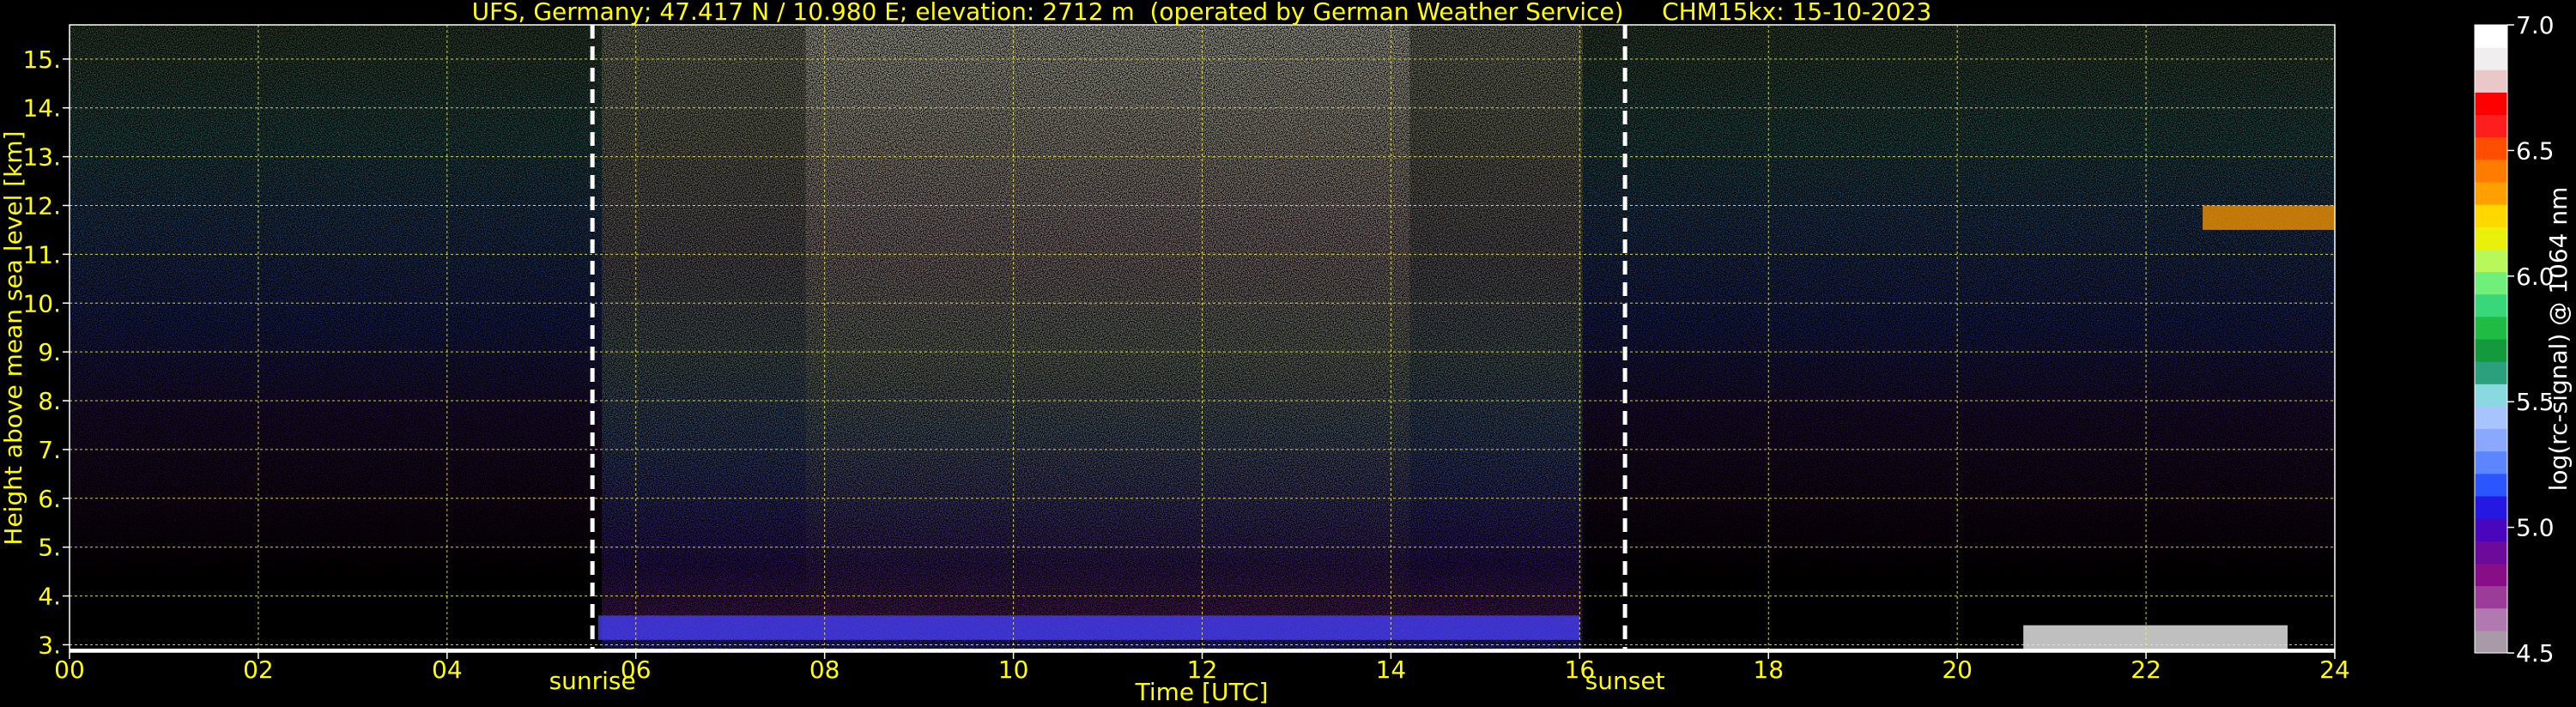 The image size is (2576, 707). I want to click on feature-boundary-layer-daytime-, so click(1088, 627).